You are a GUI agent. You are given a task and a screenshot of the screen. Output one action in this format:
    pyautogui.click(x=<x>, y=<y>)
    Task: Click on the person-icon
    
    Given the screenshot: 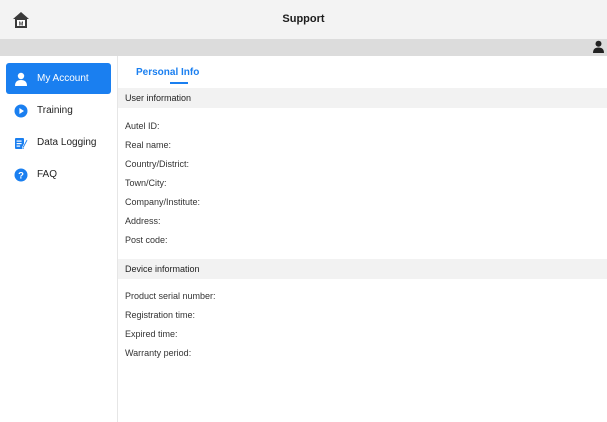 What is the action you would take?
    pyautogui.click(x=21, y=79)
    